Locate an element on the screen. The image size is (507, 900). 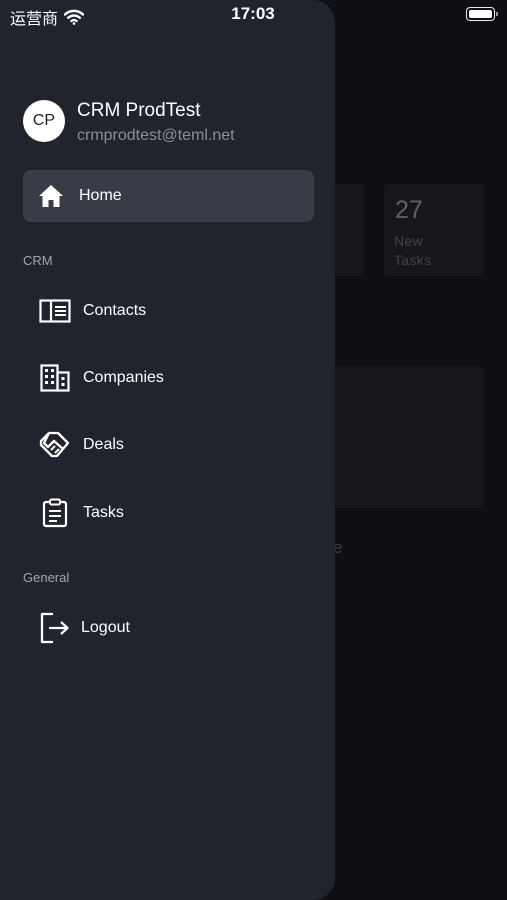
drawer-item-label: Contacts is located at coordinates (115, 310).